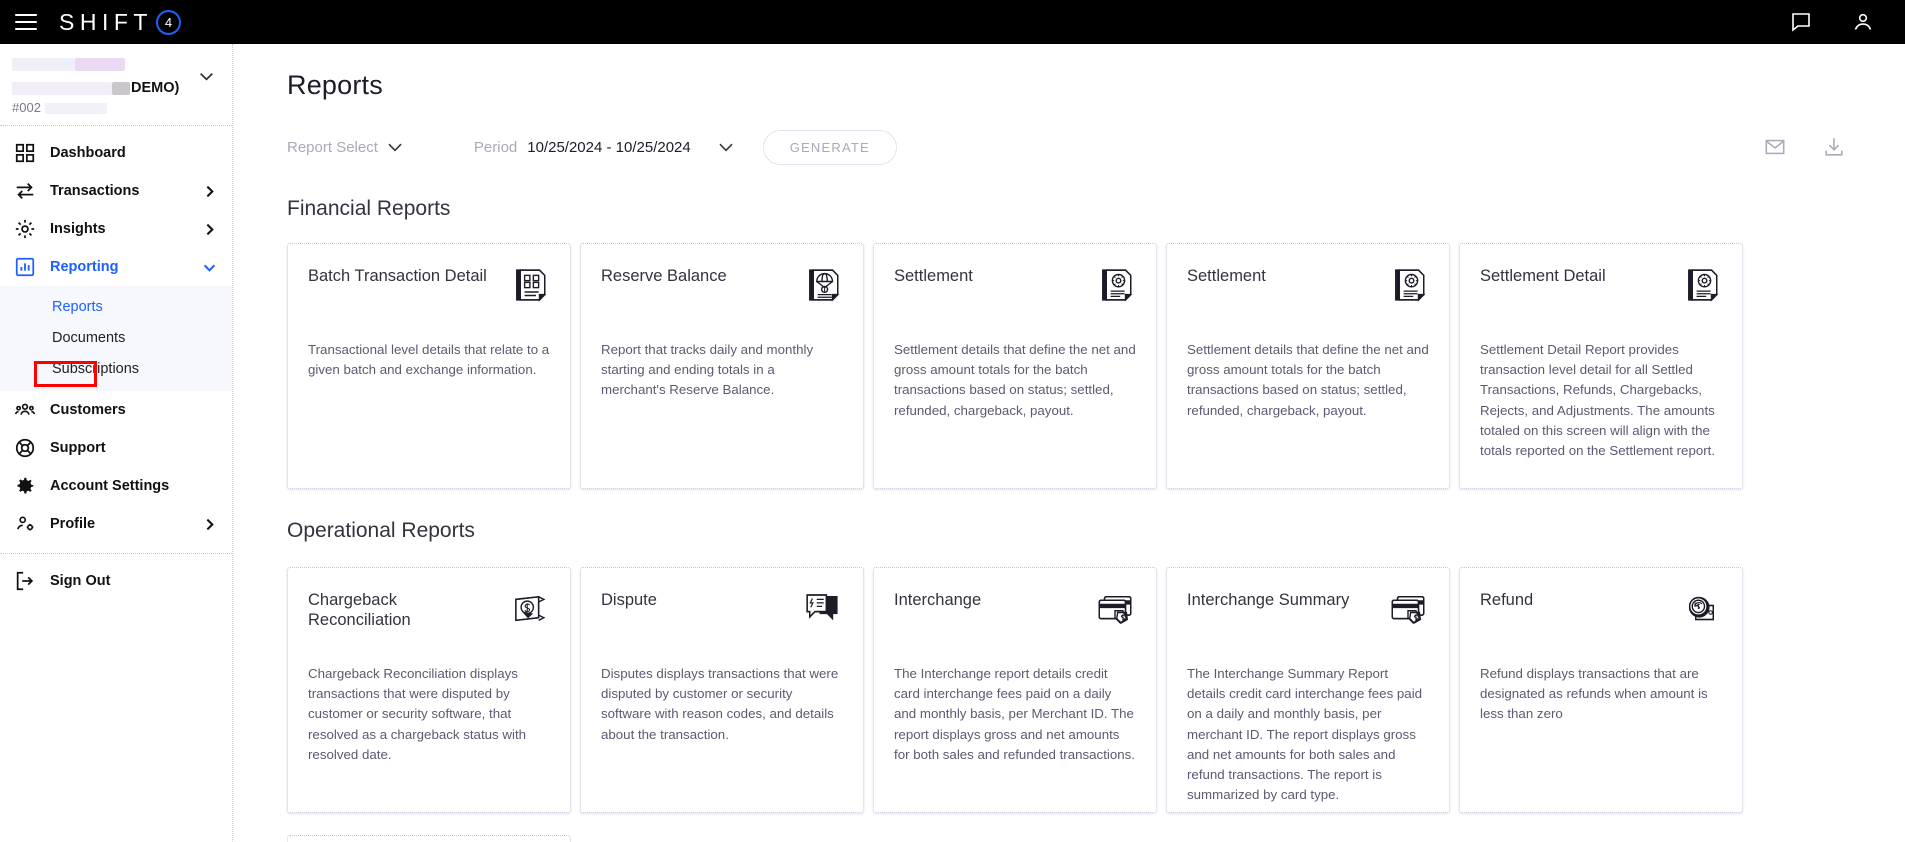 Image resolution: width=1905 pixels, height=842 pixels. I want to click on customers-people-icon, so click(25, 409).